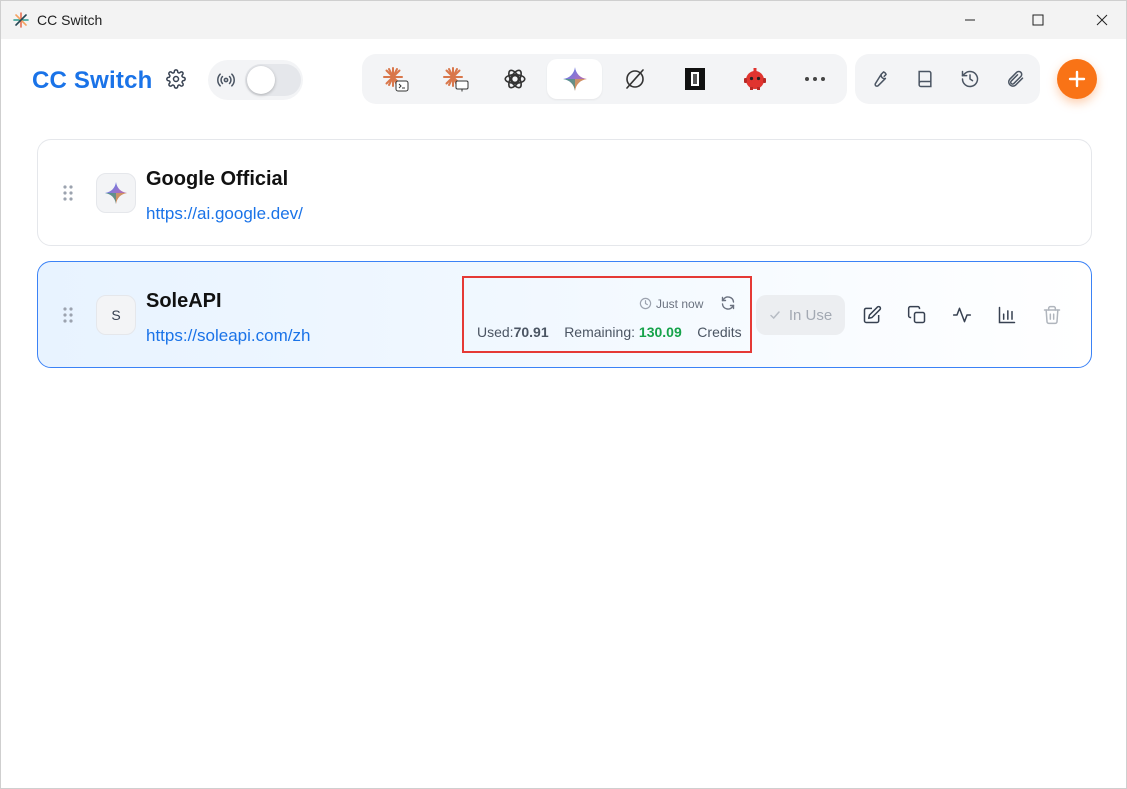  I want to click on trash-icon, so click(1052, 315).